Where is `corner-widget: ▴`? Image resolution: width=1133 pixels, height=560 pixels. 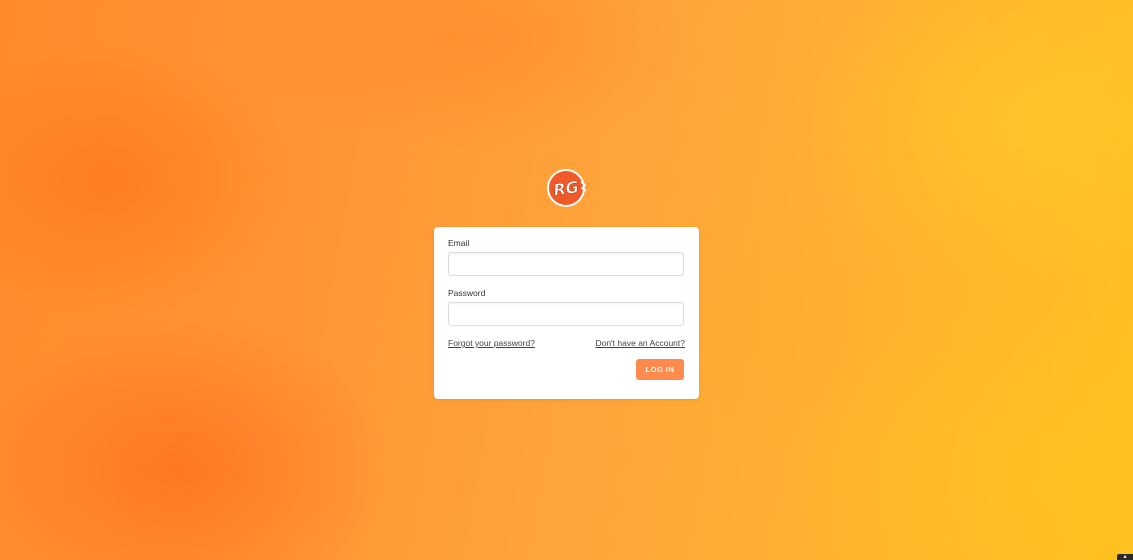
corner-widget: ▴ is located at coordinates (1125, 557).